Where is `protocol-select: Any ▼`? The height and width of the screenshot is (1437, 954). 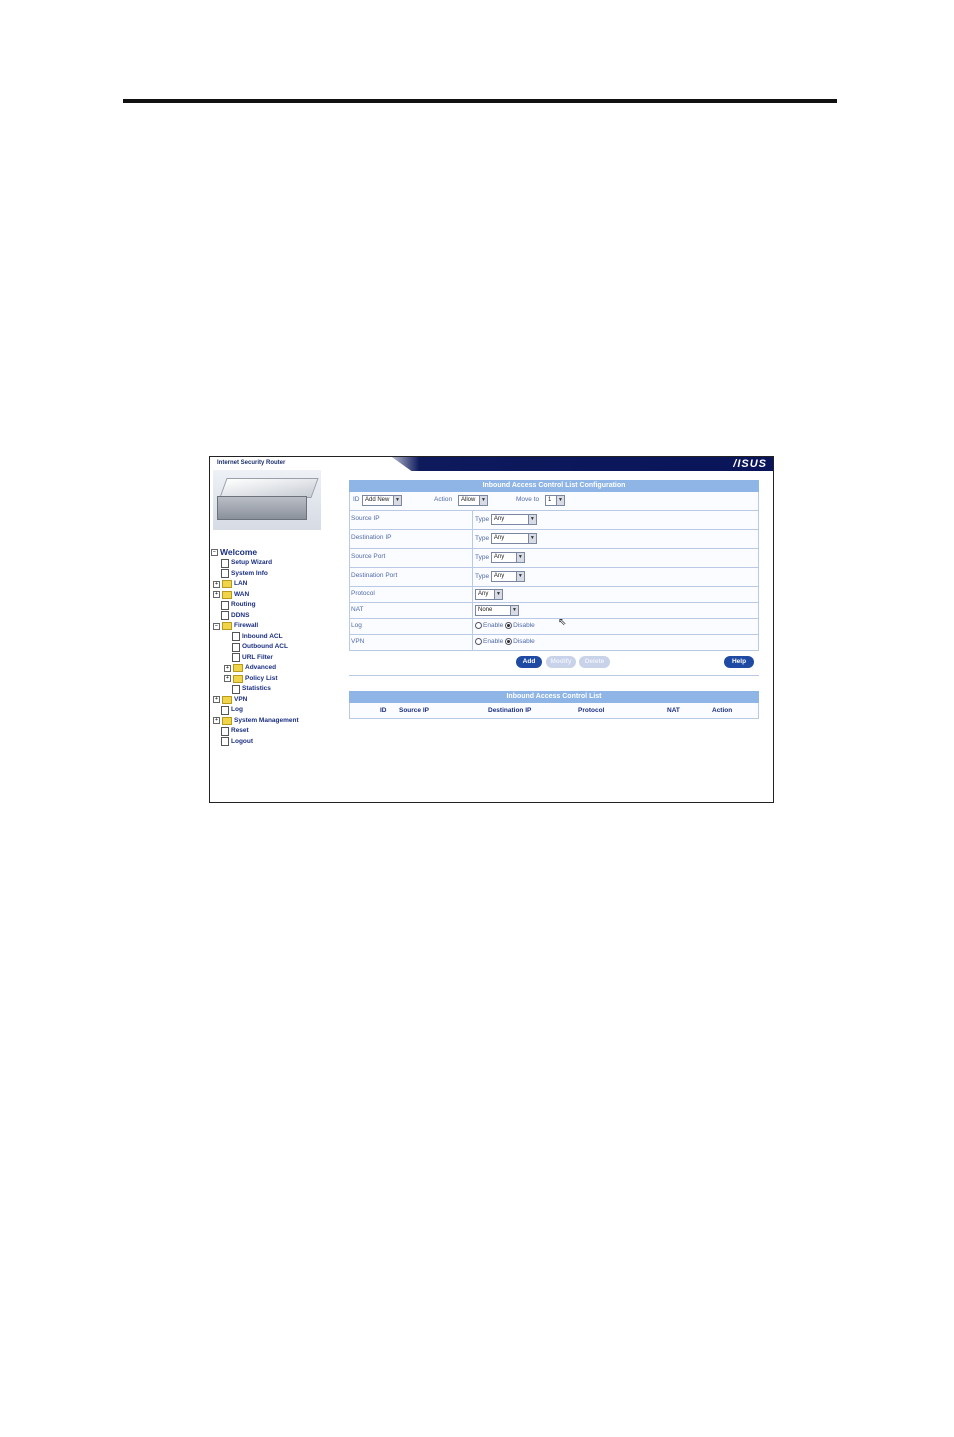
protocol-select: Any ▼ is located at coordinates (489, 594).